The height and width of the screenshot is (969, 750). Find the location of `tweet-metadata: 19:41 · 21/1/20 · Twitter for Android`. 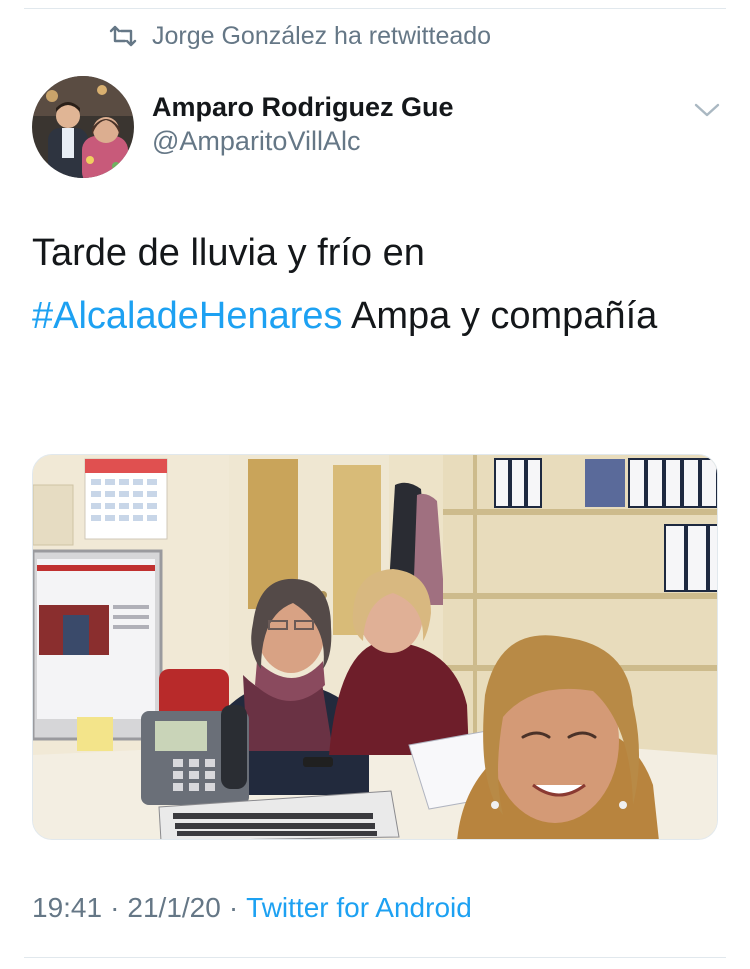

tweet-metadata: 19:41 · 21/1/20 · Twitter for Android is located at coordinates (252, 908).